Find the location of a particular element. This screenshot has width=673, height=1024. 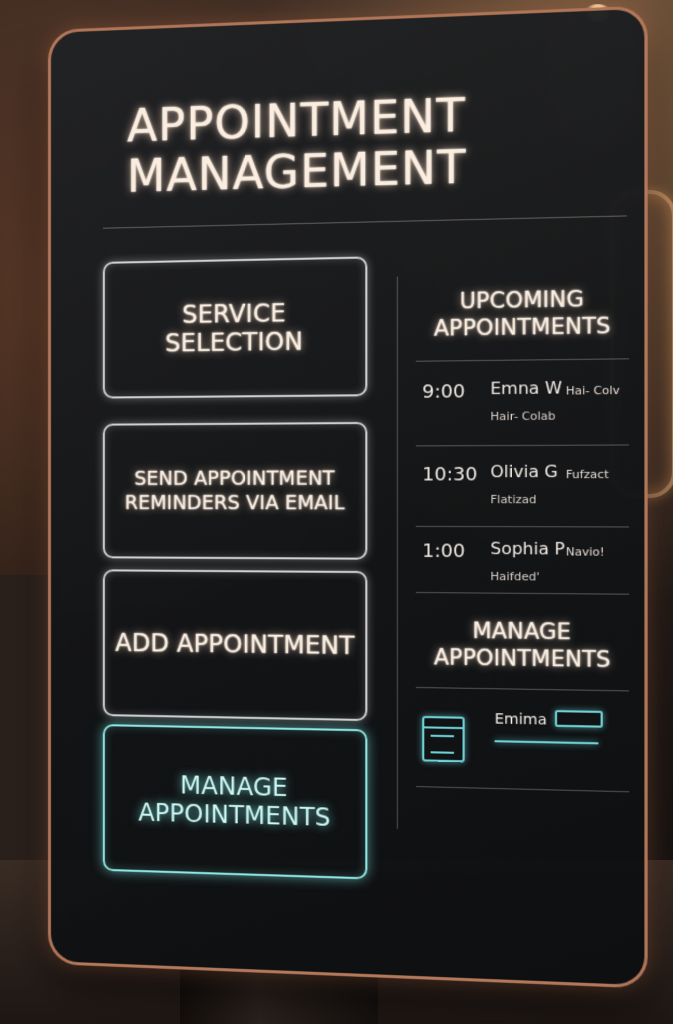

send-reminders-button: Send Appointment Reminders via Email is located at coordinates (235, 490).